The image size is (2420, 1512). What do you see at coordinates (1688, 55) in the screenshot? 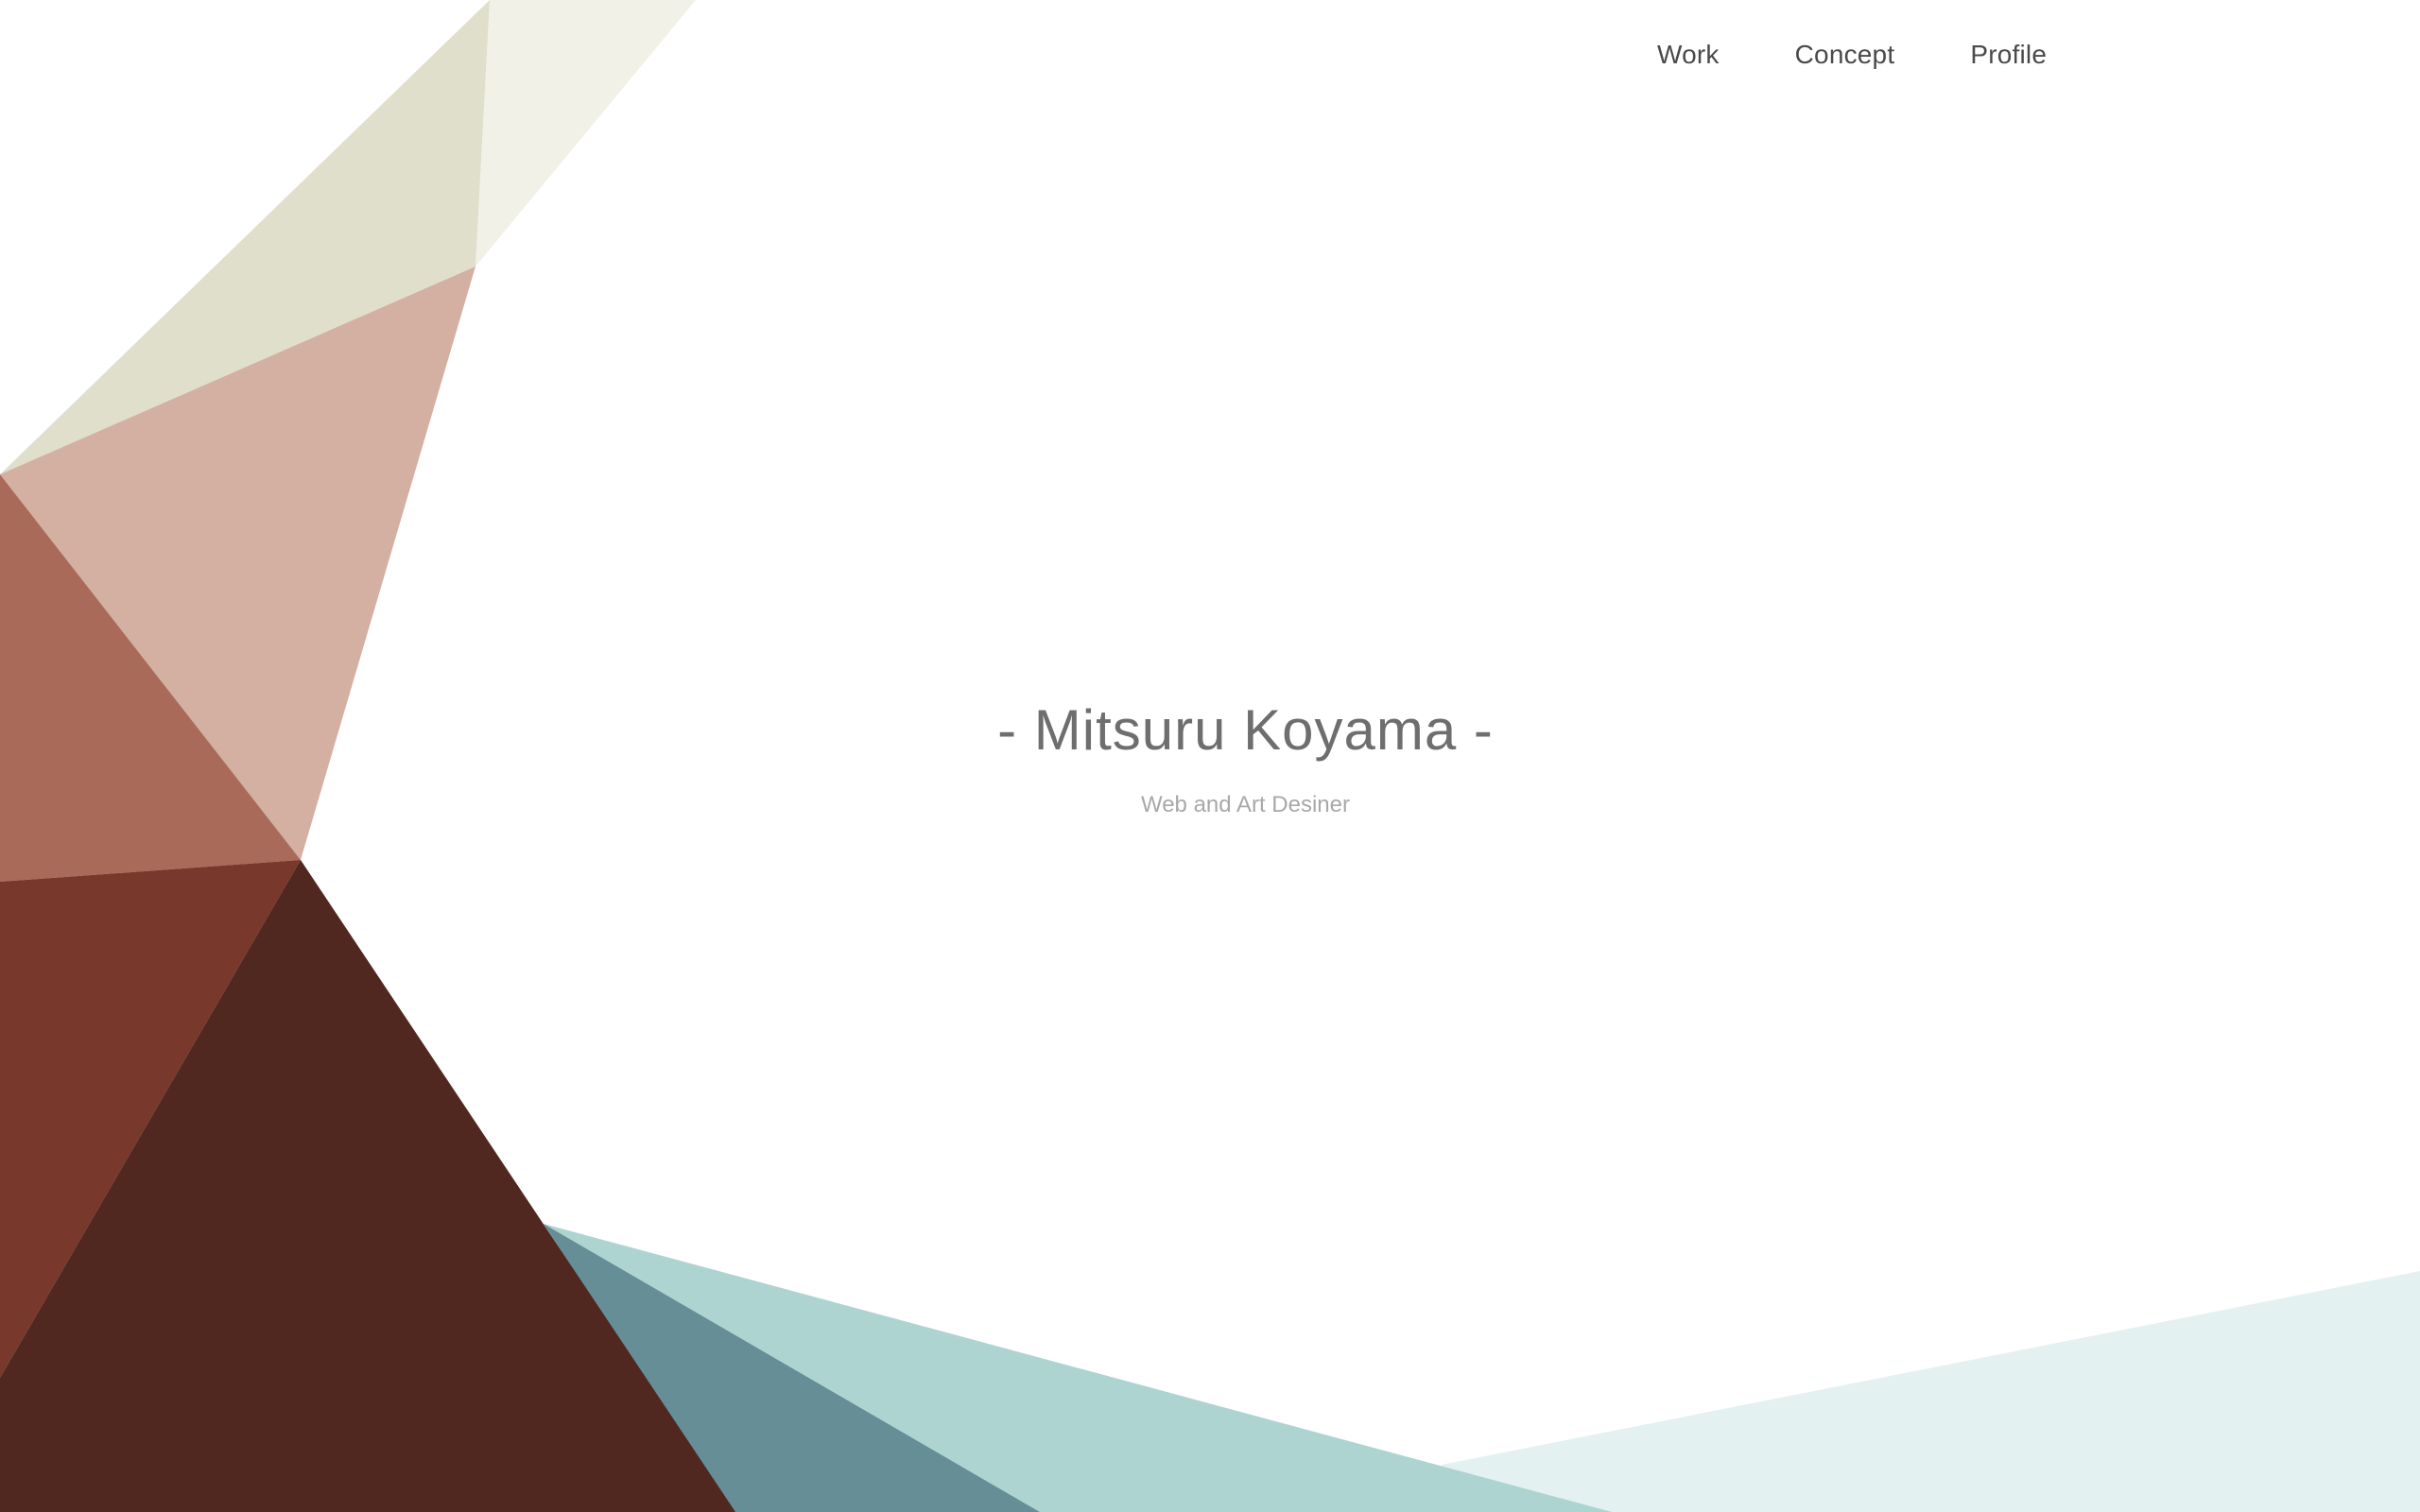
I see `nav-link-work: Work` at bounding box center [1688, 55].